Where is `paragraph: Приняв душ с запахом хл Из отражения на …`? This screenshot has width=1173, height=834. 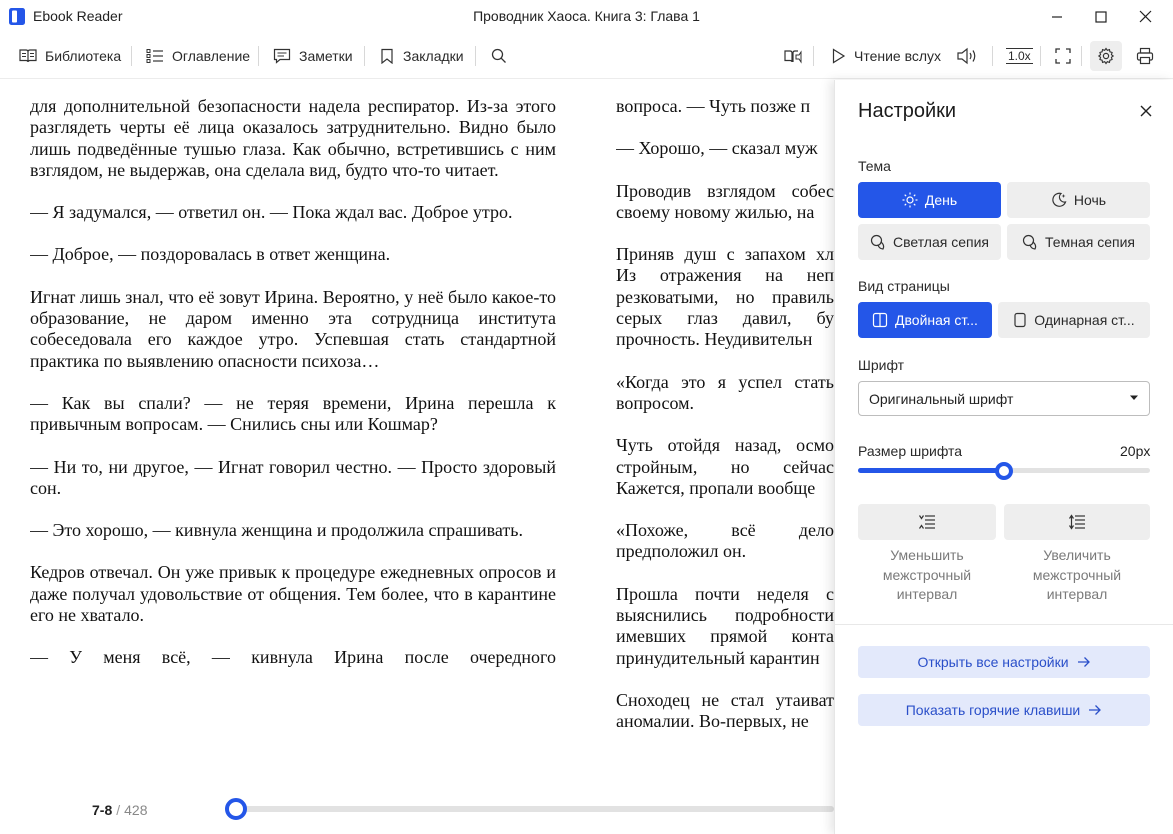 paragraph: Приняв душ с запахом хл Из отражения на … is located at coordinates (725, 297).